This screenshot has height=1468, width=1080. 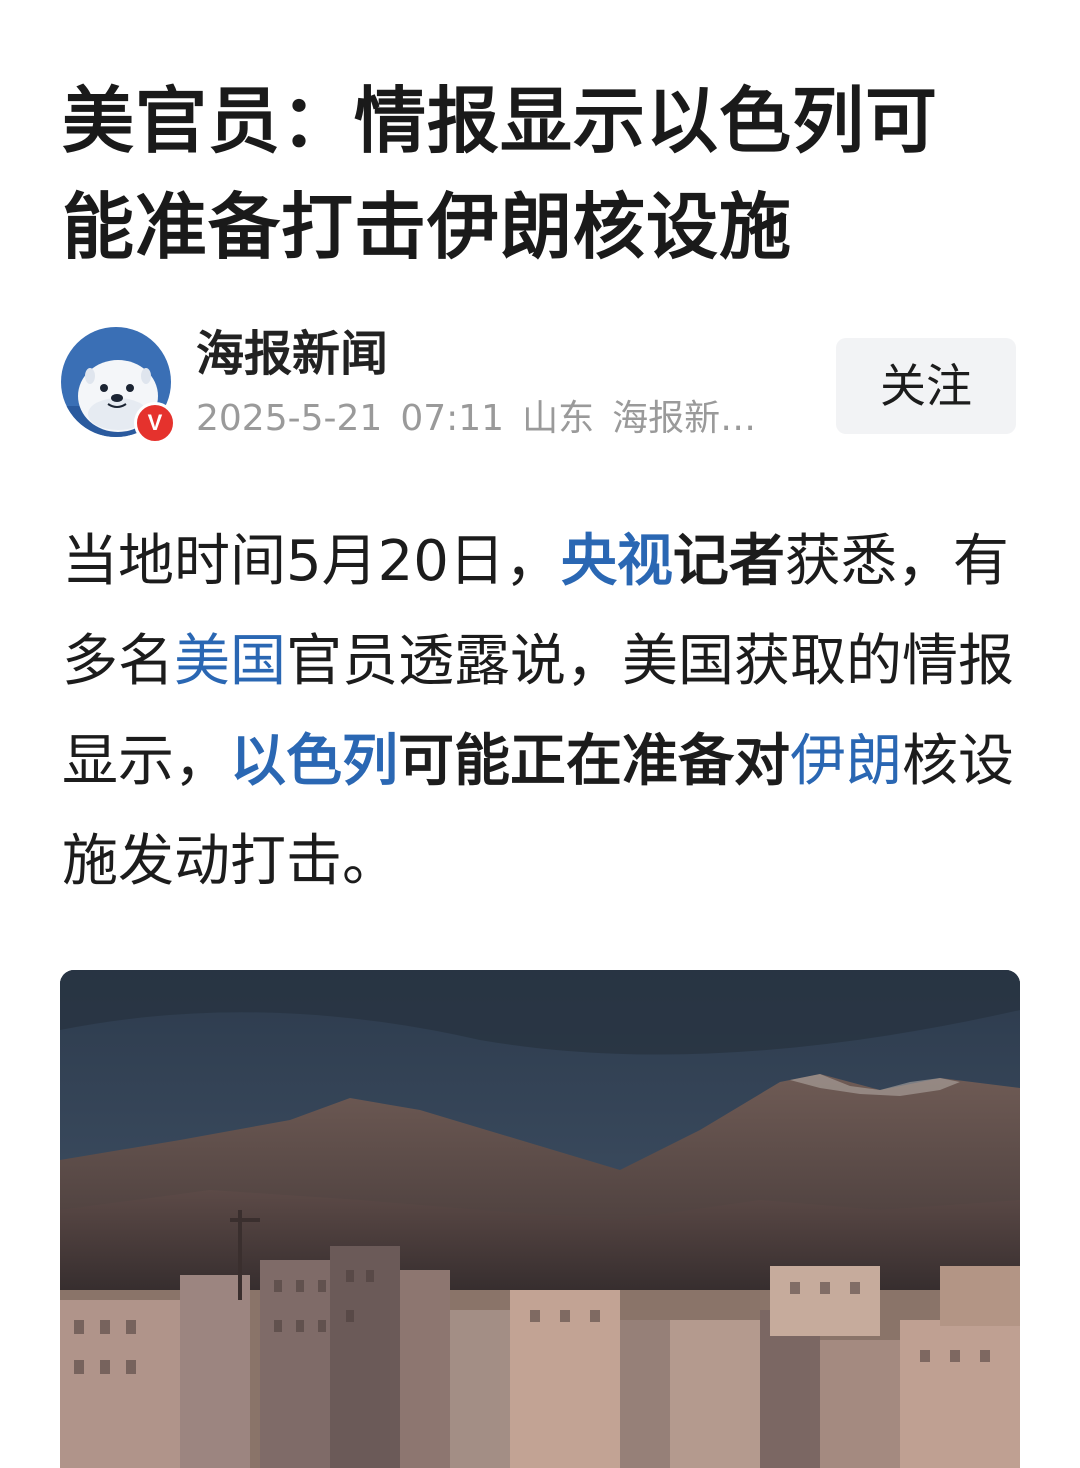 What do you see at coordinates (230, 661) in the screenshot?
I see `link-us: 美国` at bounding box center [230, 661].